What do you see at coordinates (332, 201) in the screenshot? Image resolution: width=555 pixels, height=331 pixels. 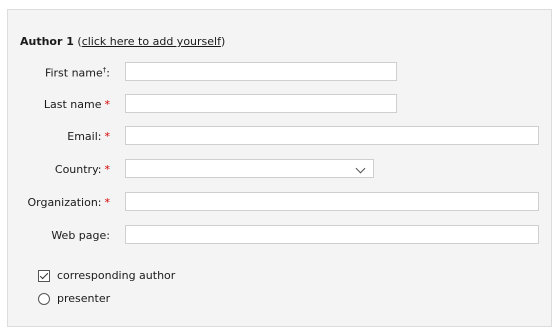 I see `organization-input` at bounding box center [332, 201].